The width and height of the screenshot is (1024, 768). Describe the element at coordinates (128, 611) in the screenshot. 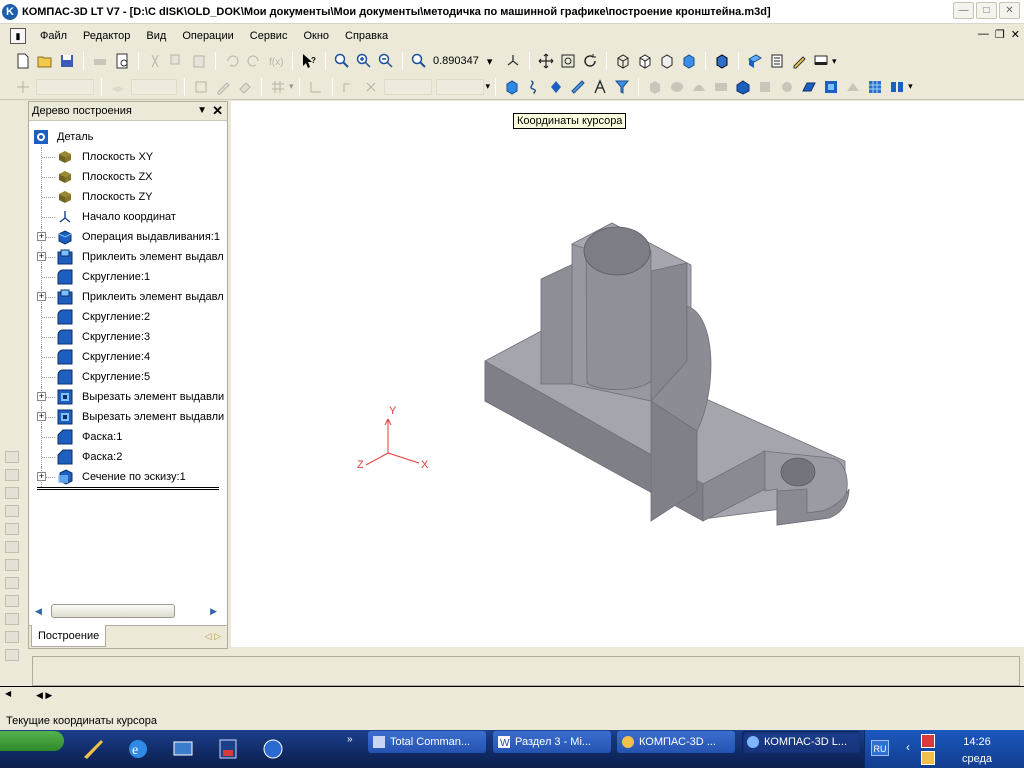

I see `tree-horizontal-scrollbar: ◀ ▶` at that location.